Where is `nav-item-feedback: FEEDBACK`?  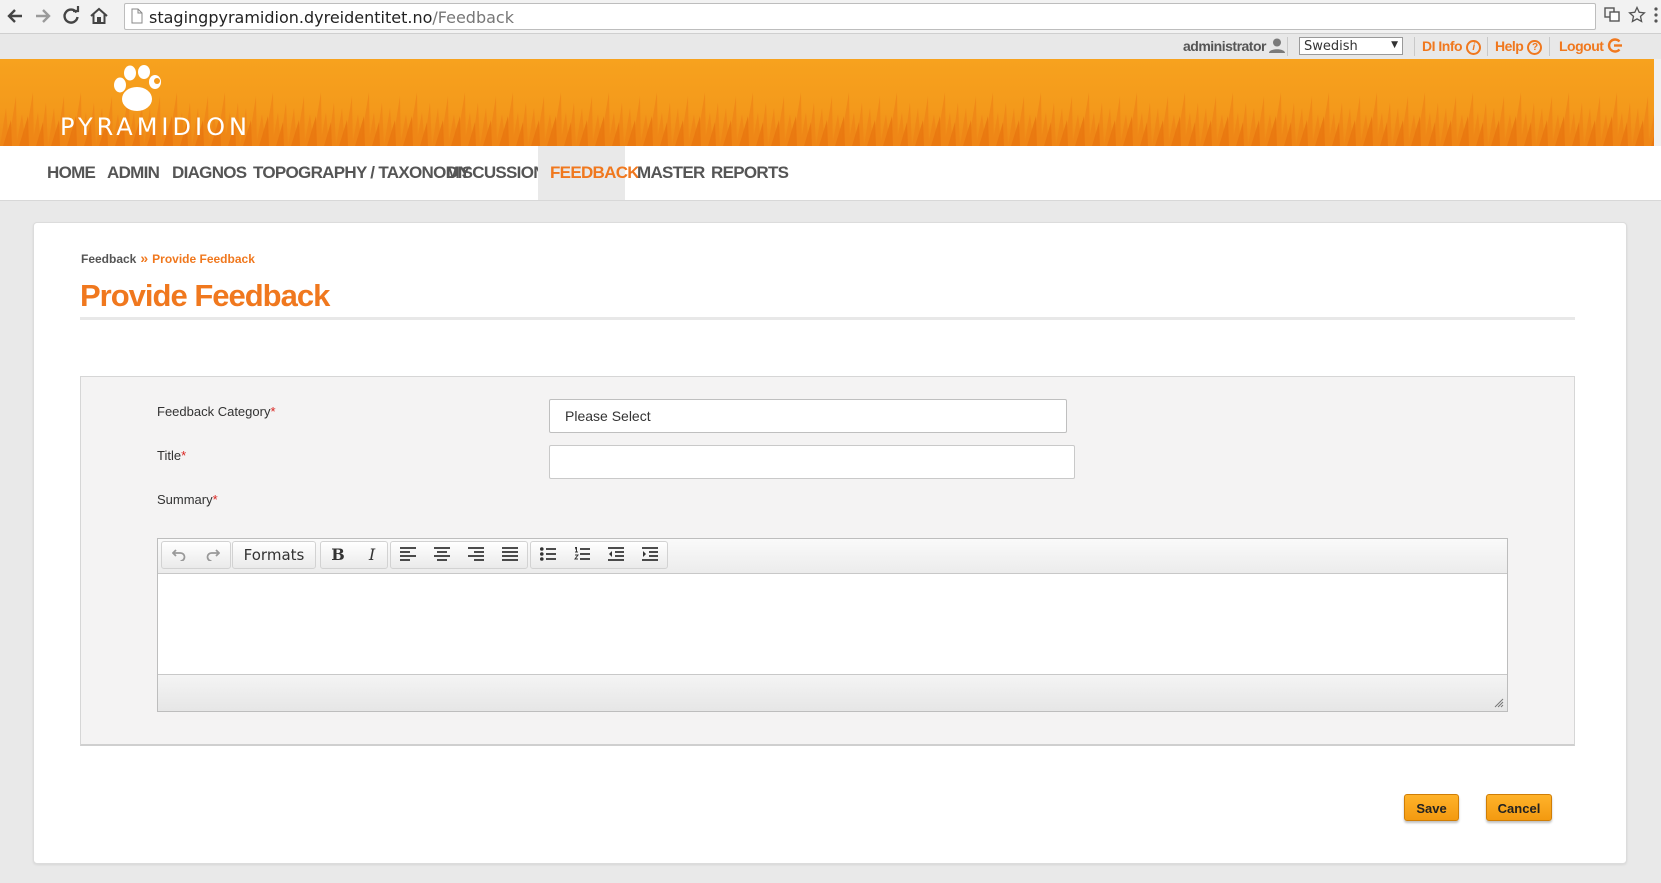 nav-item-feedback: FEEDBACK is located at coordinates (589, 173).